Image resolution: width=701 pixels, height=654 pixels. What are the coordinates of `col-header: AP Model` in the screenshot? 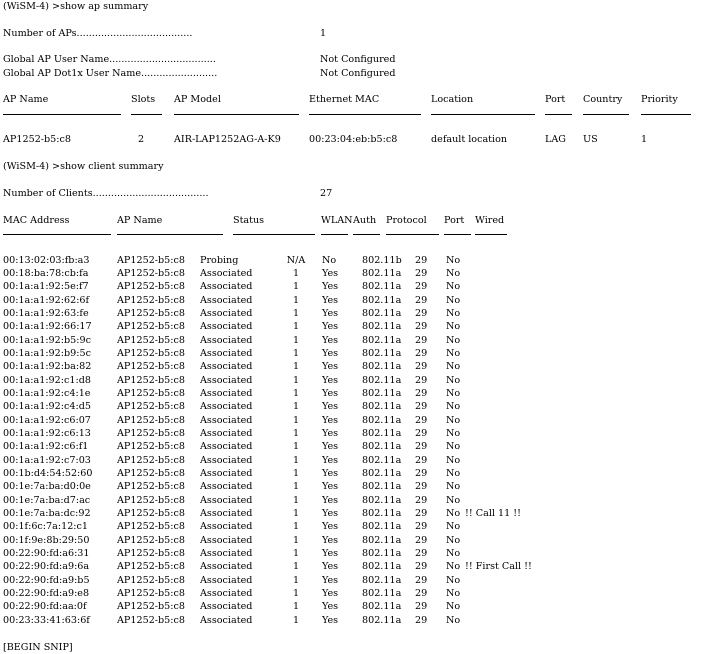 It's located at (197, 100).